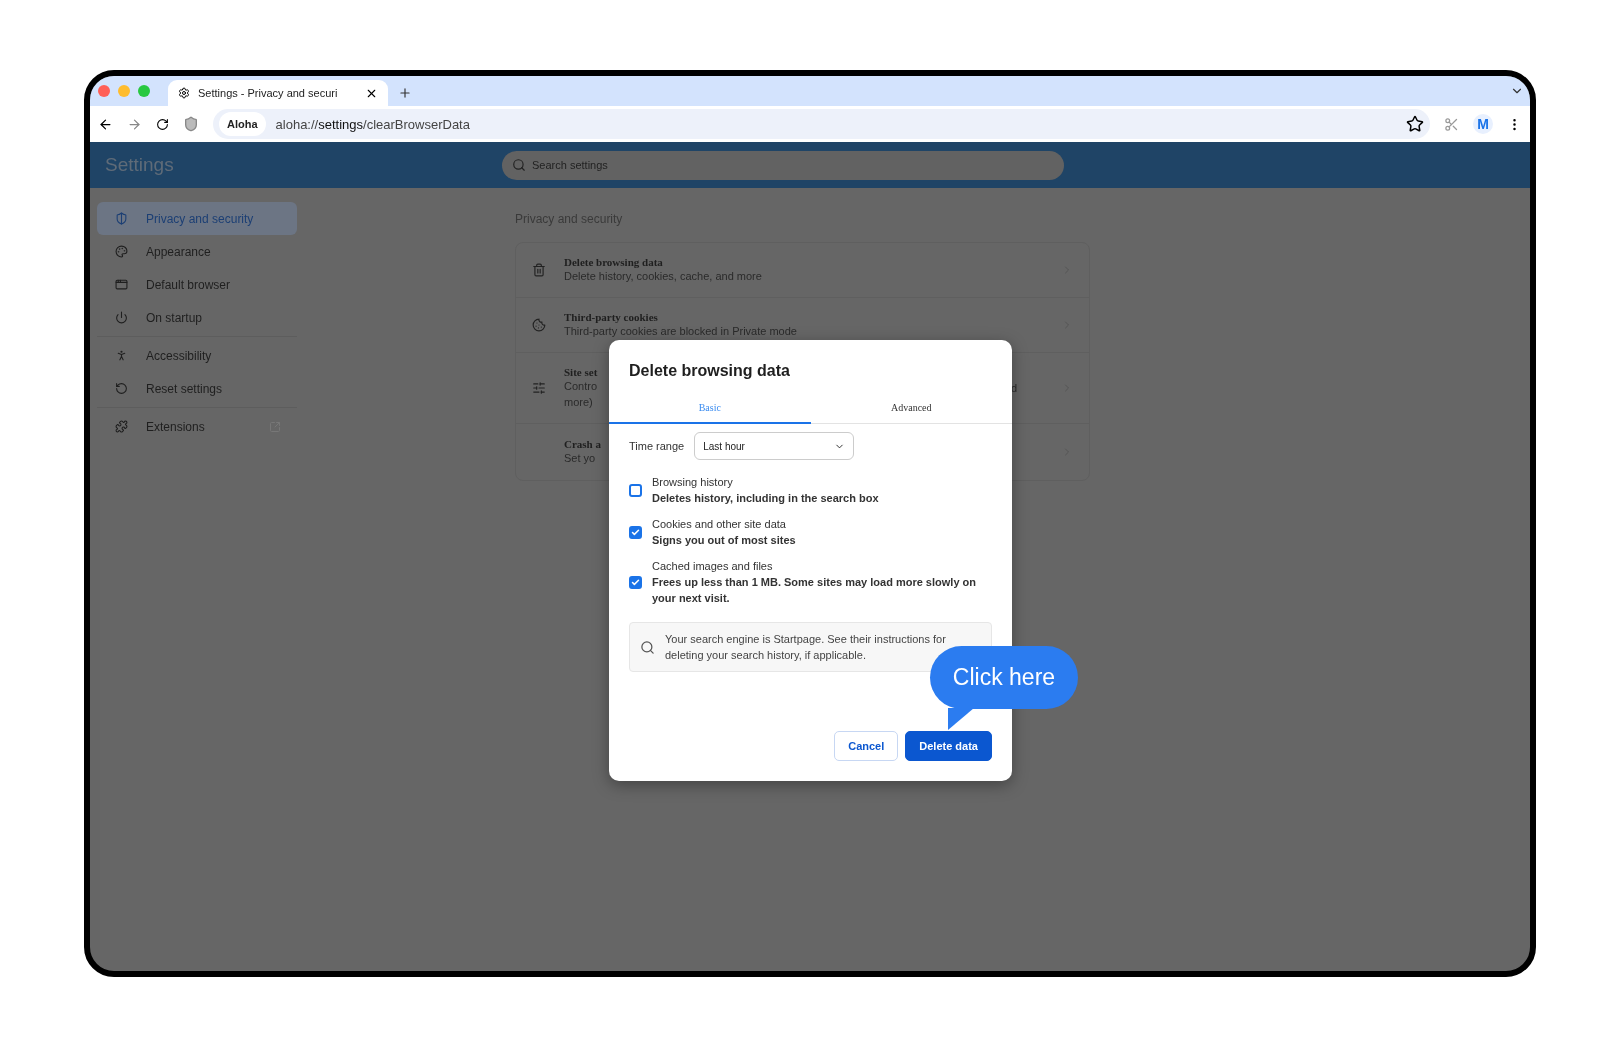 The image size is (1621, 1048). I want to click on option-description: Signs you out of most sites, so click(724, 540).